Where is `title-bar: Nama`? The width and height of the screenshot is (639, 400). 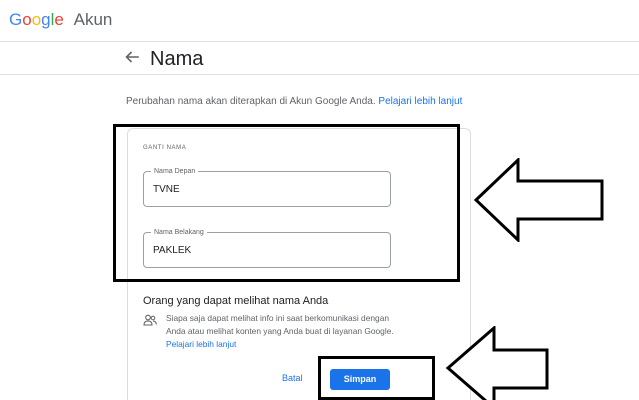
title-bar: Nama is located at coordinates (319, 58).